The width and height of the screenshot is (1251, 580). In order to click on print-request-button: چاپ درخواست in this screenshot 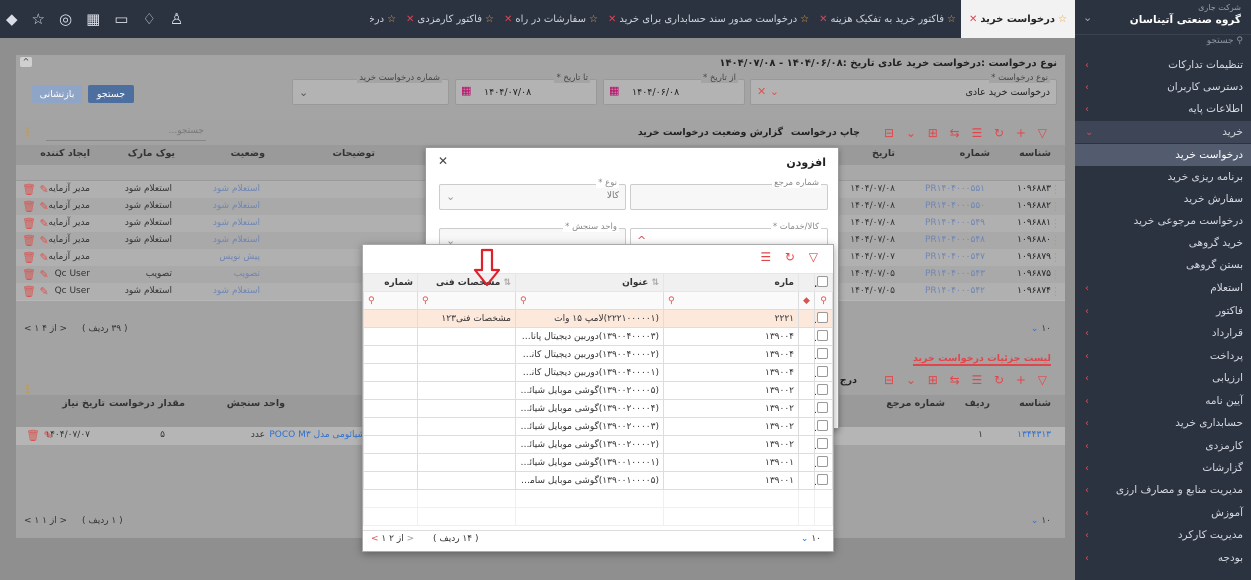, I will do `click(825, 132)`.